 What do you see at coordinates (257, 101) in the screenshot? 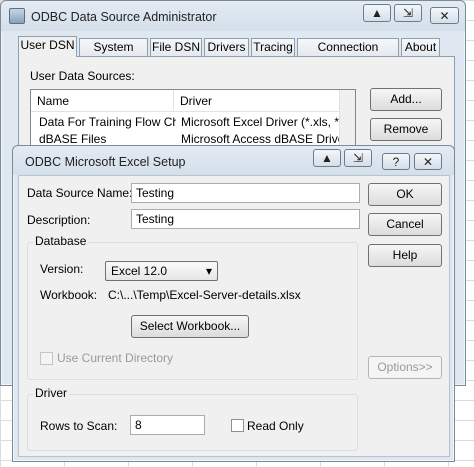
I see `col-header-driver: Driver` at bounding box center [257, 101].